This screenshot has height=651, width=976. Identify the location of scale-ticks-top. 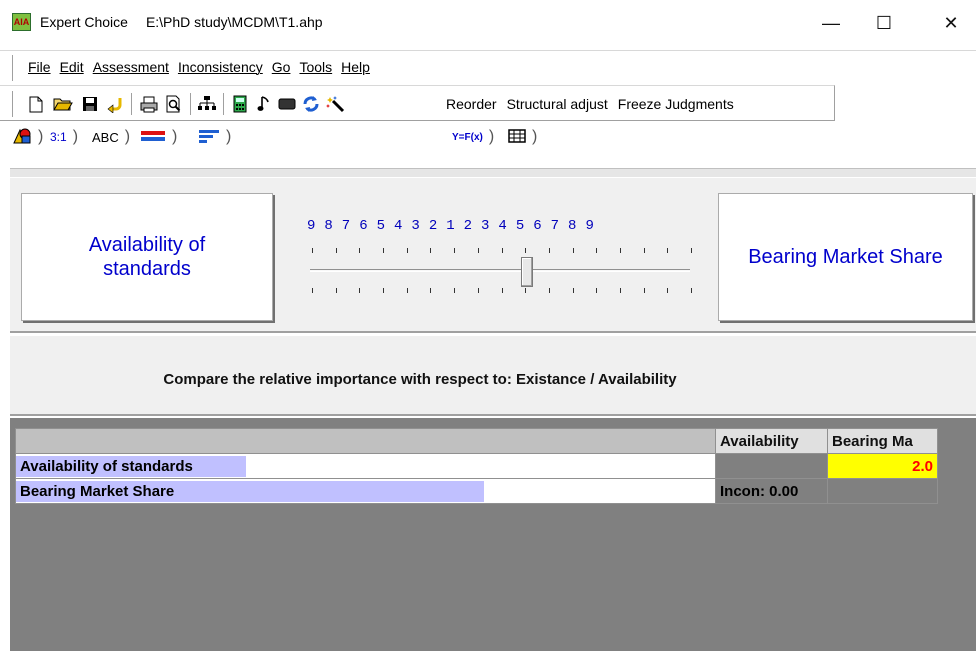
(502, 251).